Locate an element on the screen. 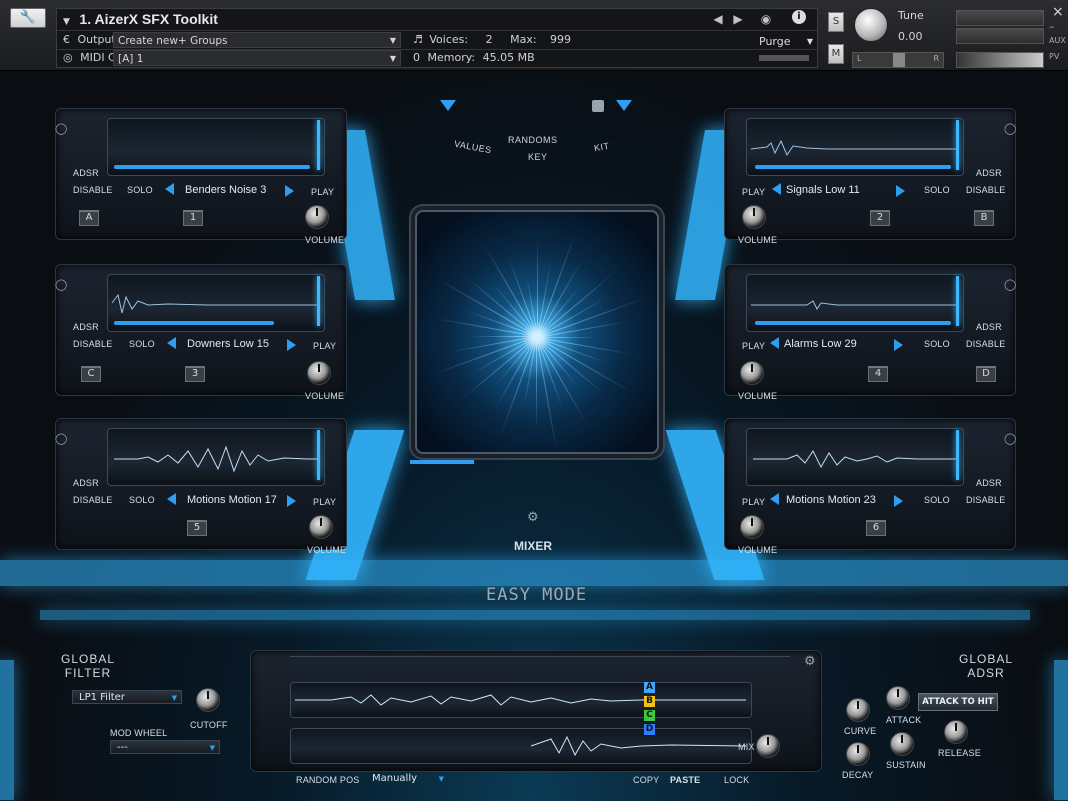 Image resolution: width=1068 pixels, height=801 pixels. key-button: KEY is located at coordinates (538, 157).